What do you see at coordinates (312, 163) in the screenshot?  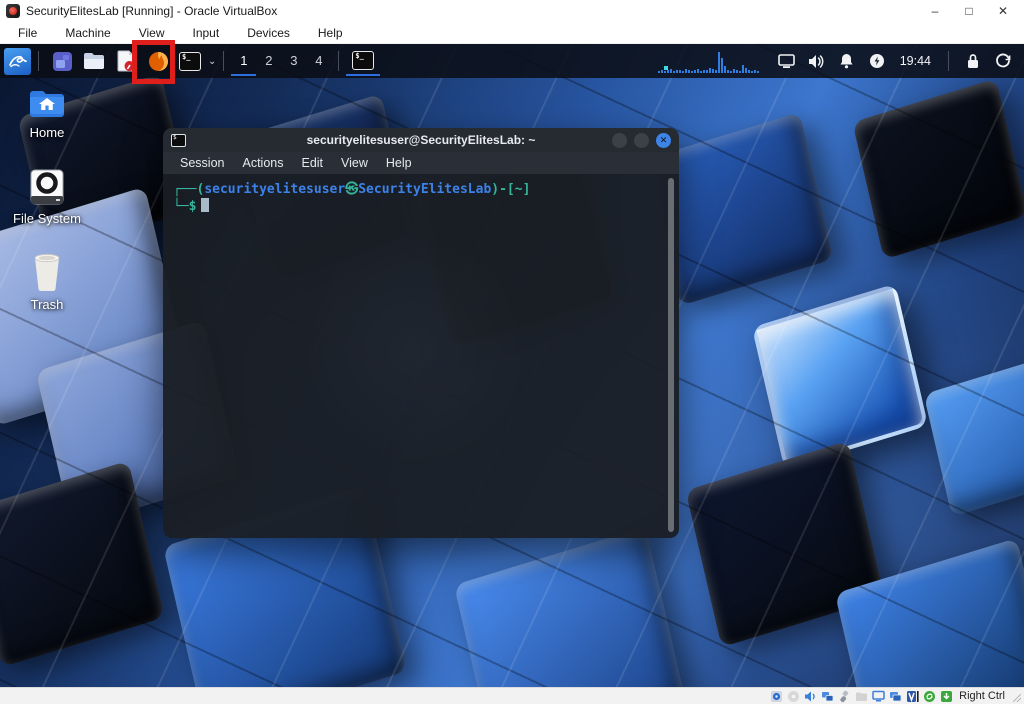 I see `terminal-menu-edit: Edit` at bounding box center [312, 163].